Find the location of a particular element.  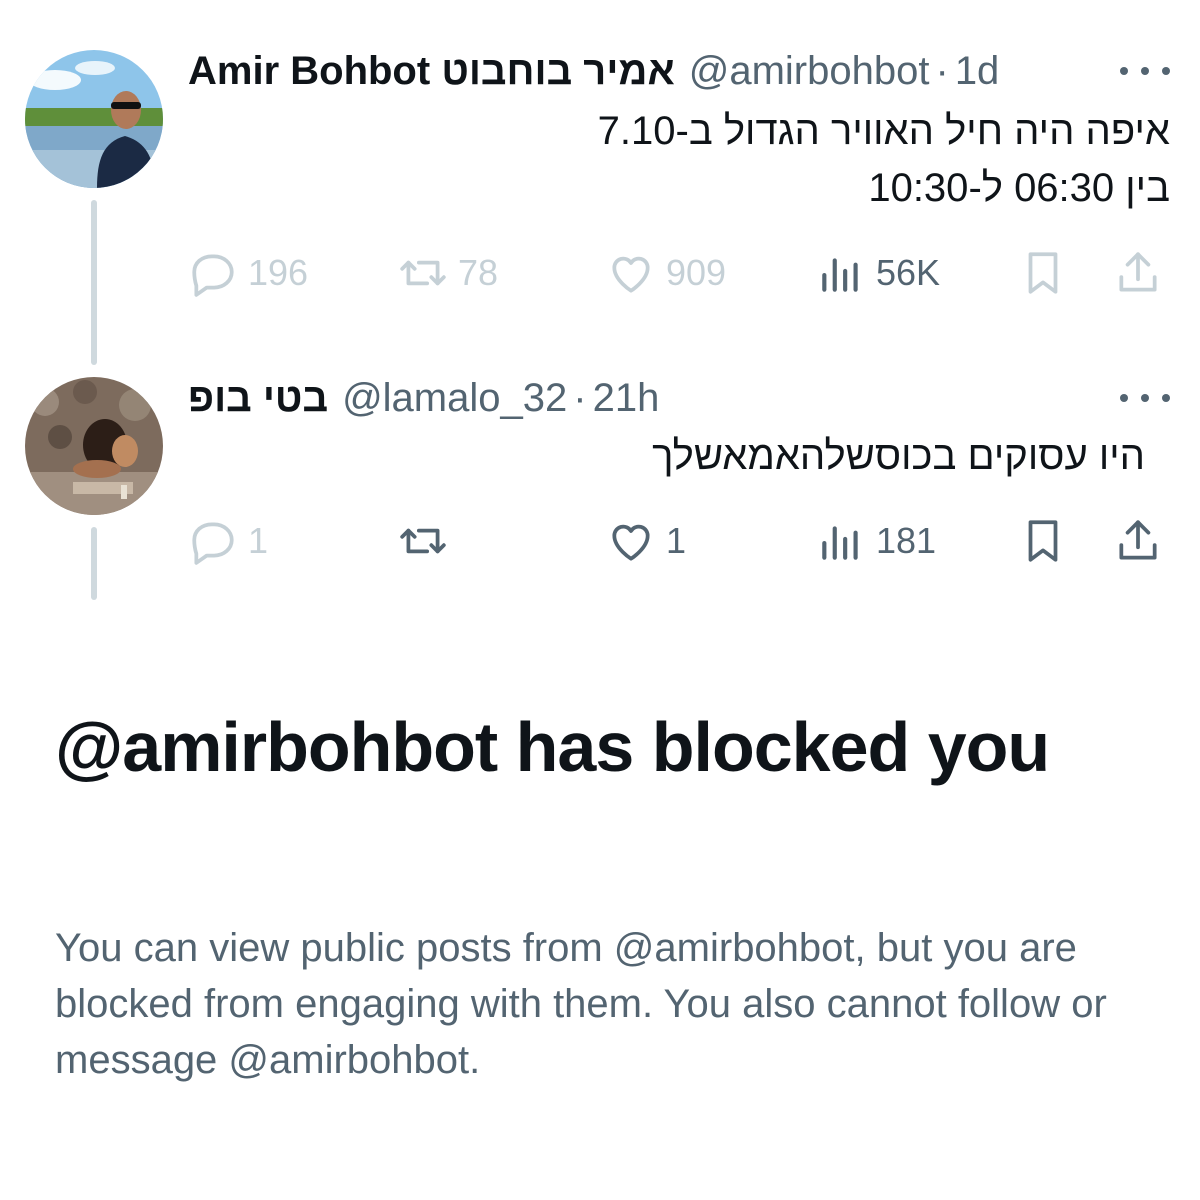

tweet-1-like-button: 909 is located at coordinates (666, 273).